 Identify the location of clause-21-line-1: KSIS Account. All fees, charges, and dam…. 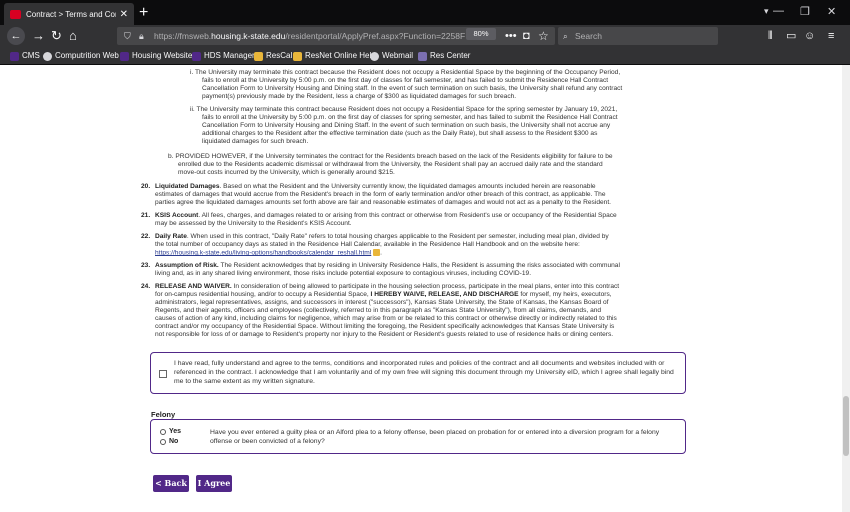
(386, 215).